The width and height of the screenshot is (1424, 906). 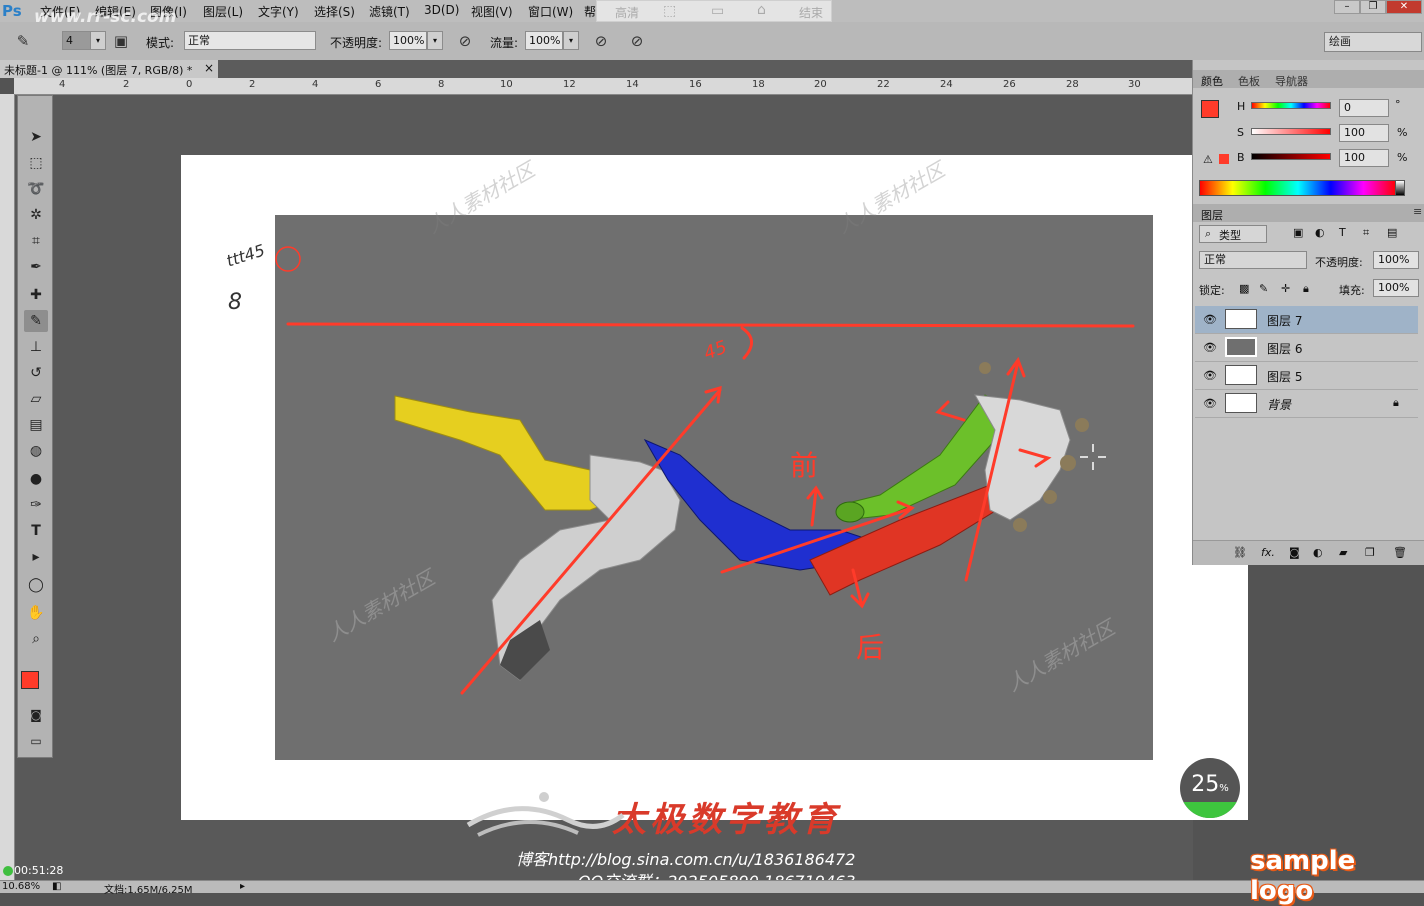 I want to click on filter-smart-icon: ▤, so click(x=1392, y=232).